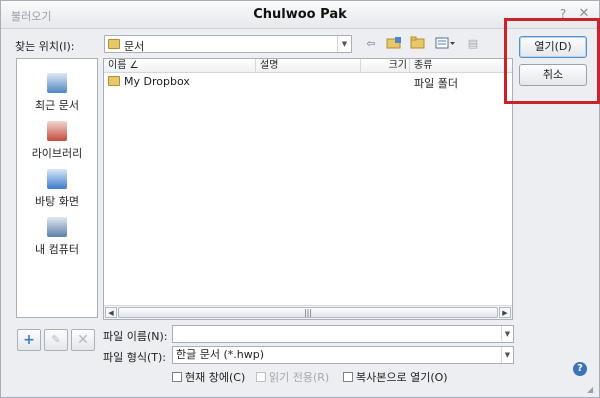  I want to click on list-item: My Dropbox 파일 폴더, so click(308, 82).